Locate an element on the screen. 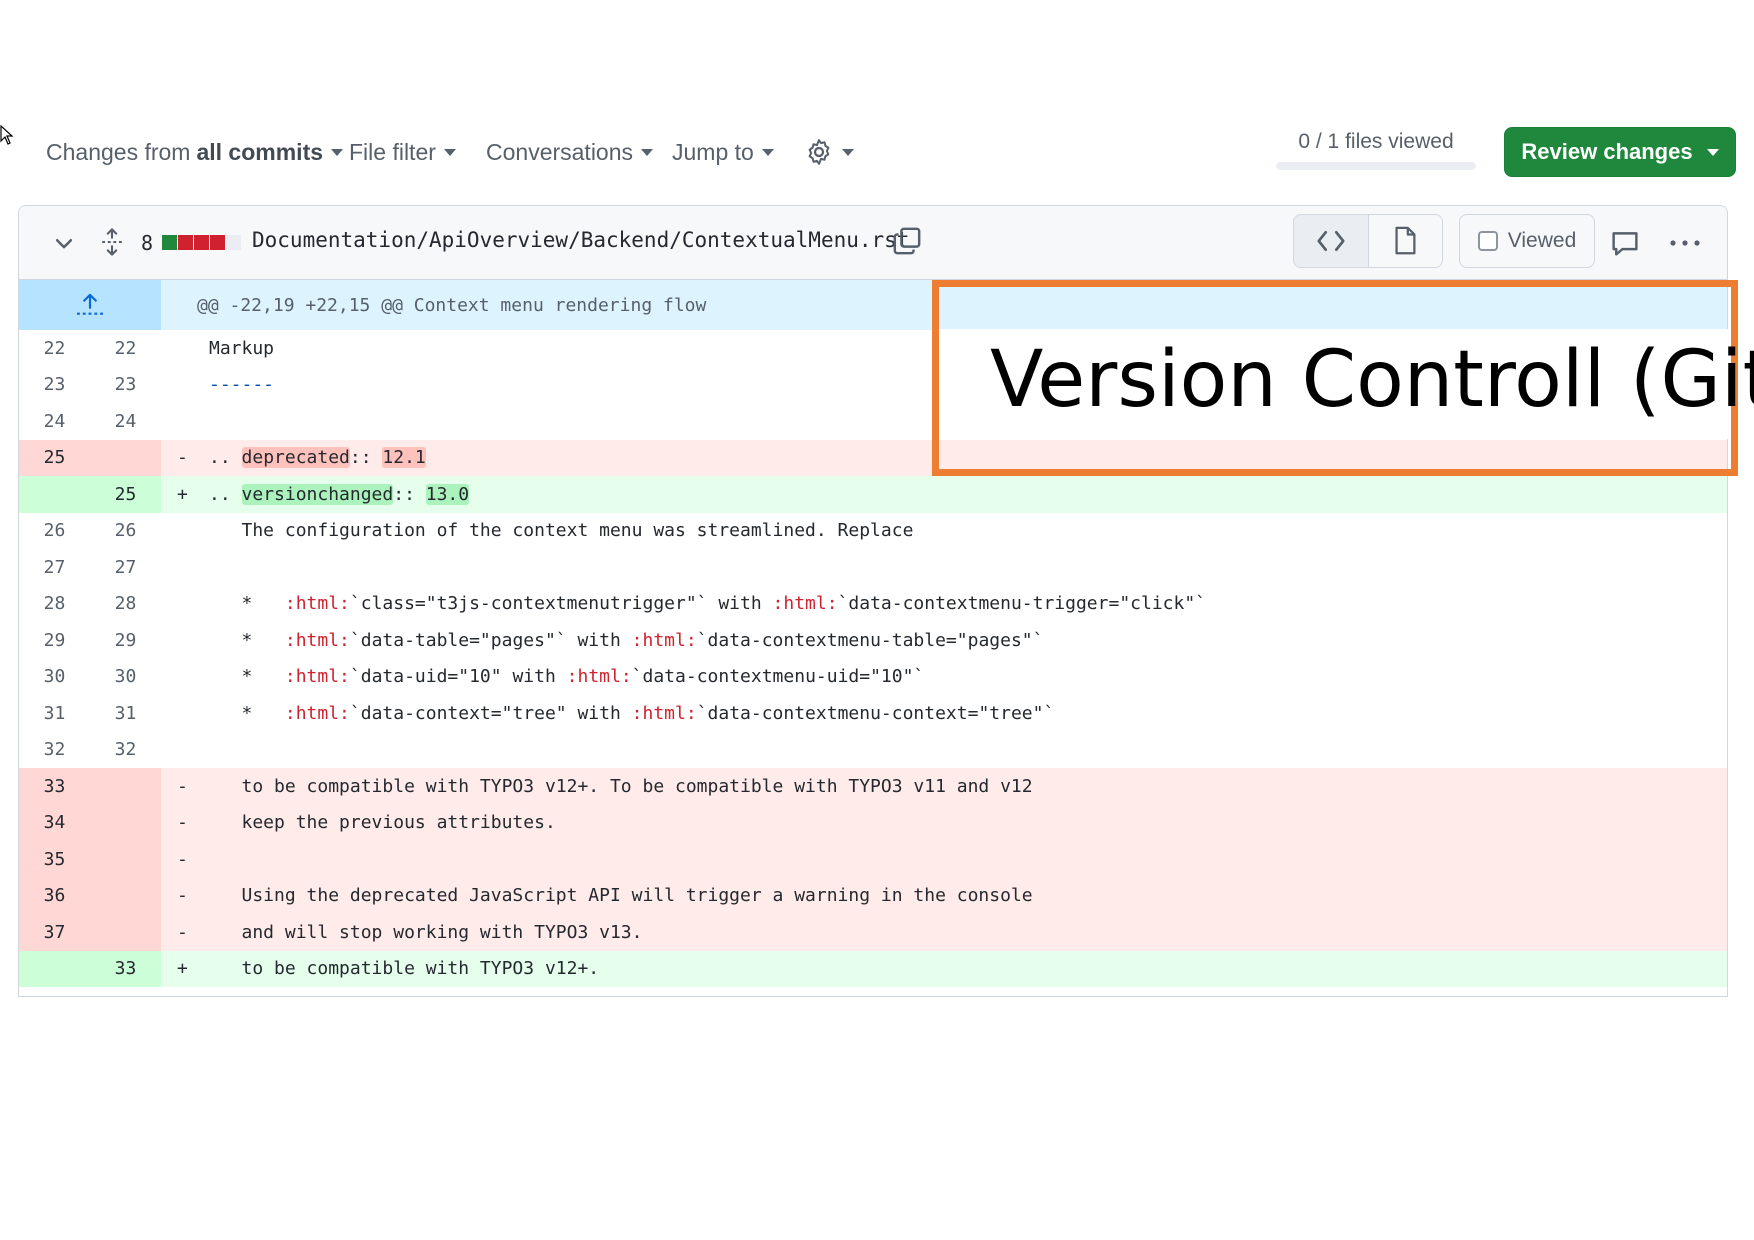 Image resolution: width=1754 pixels, height=1240 pixels. changes-from-label: Changes from is located at coordinates (118, 151).